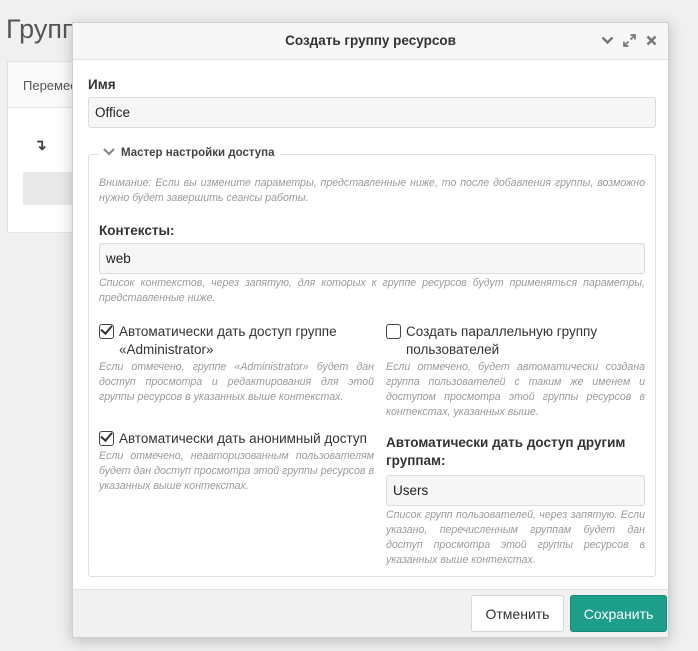 Image resolution: width=698 pixels, height=651 pixels. I want to click on admin-access-checkbox, so click(106, 331).